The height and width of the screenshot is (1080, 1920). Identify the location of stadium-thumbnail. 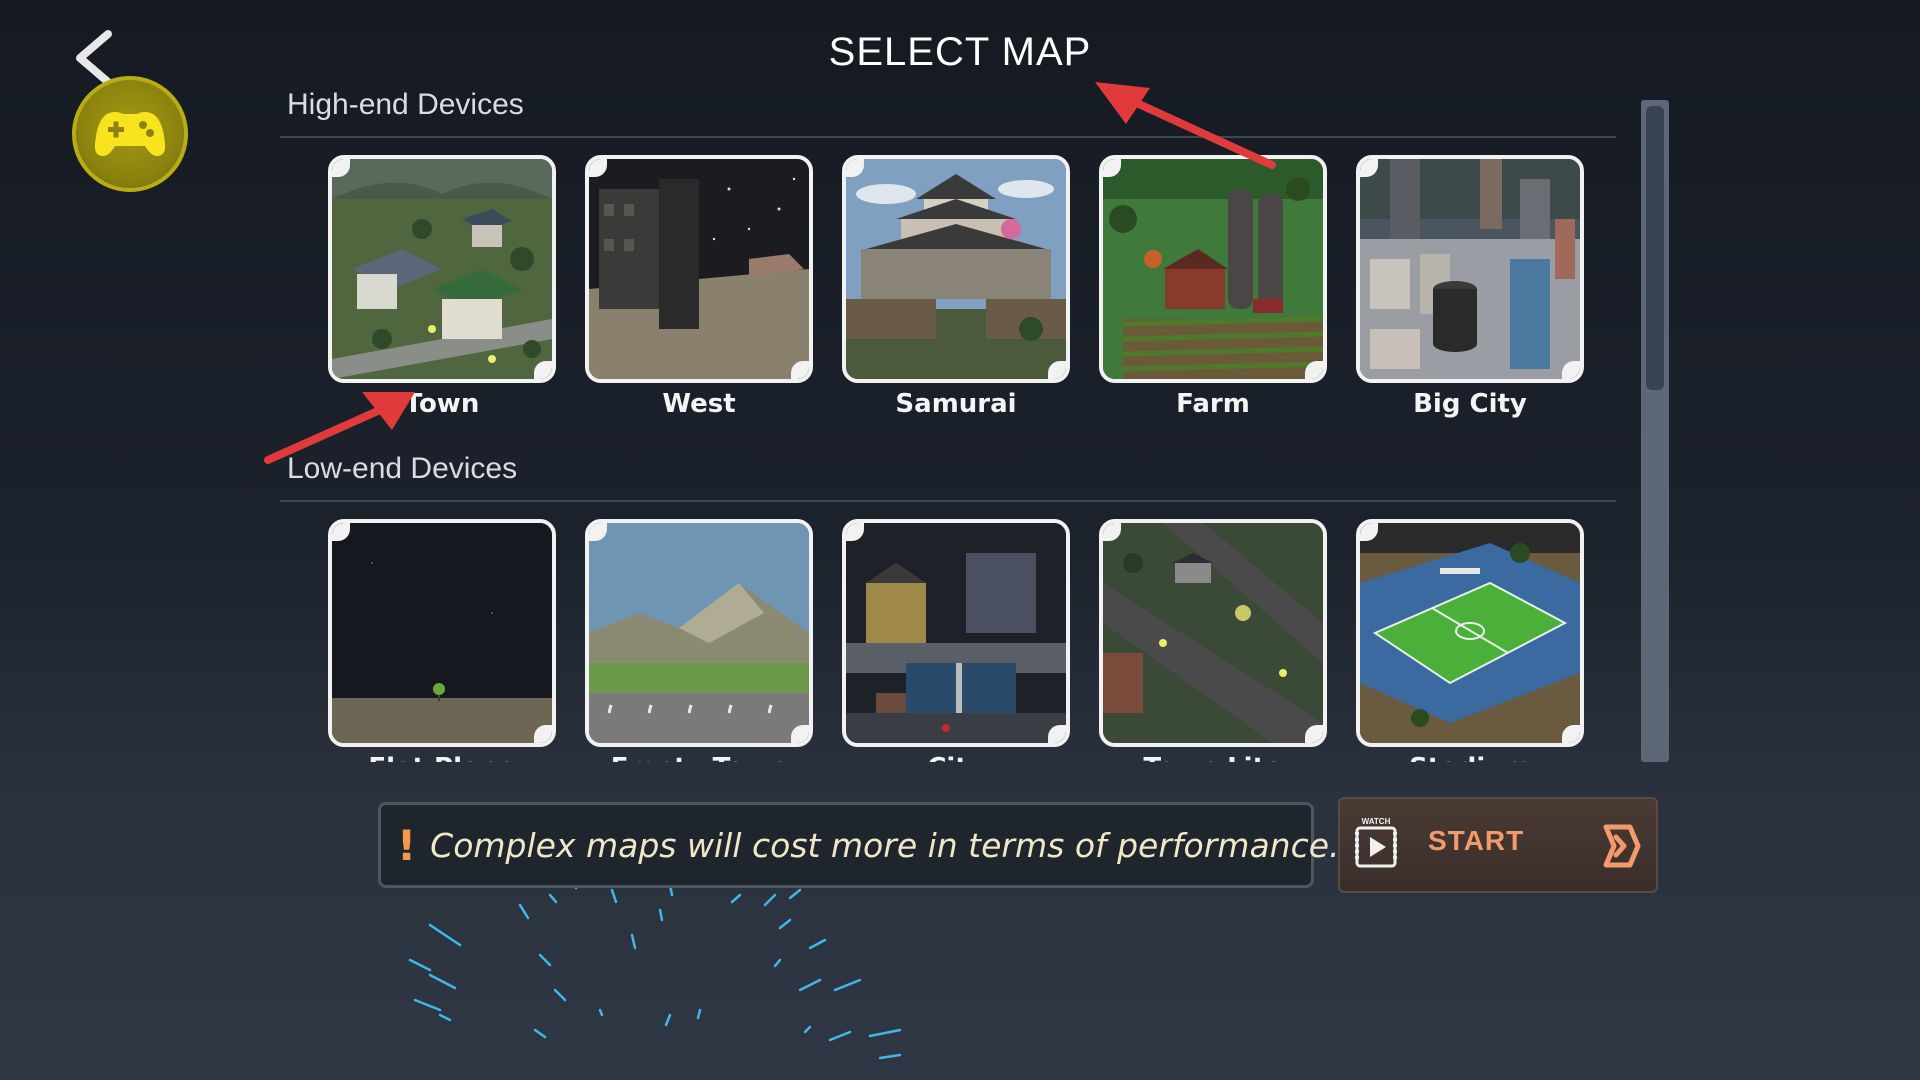
(1470, 633).